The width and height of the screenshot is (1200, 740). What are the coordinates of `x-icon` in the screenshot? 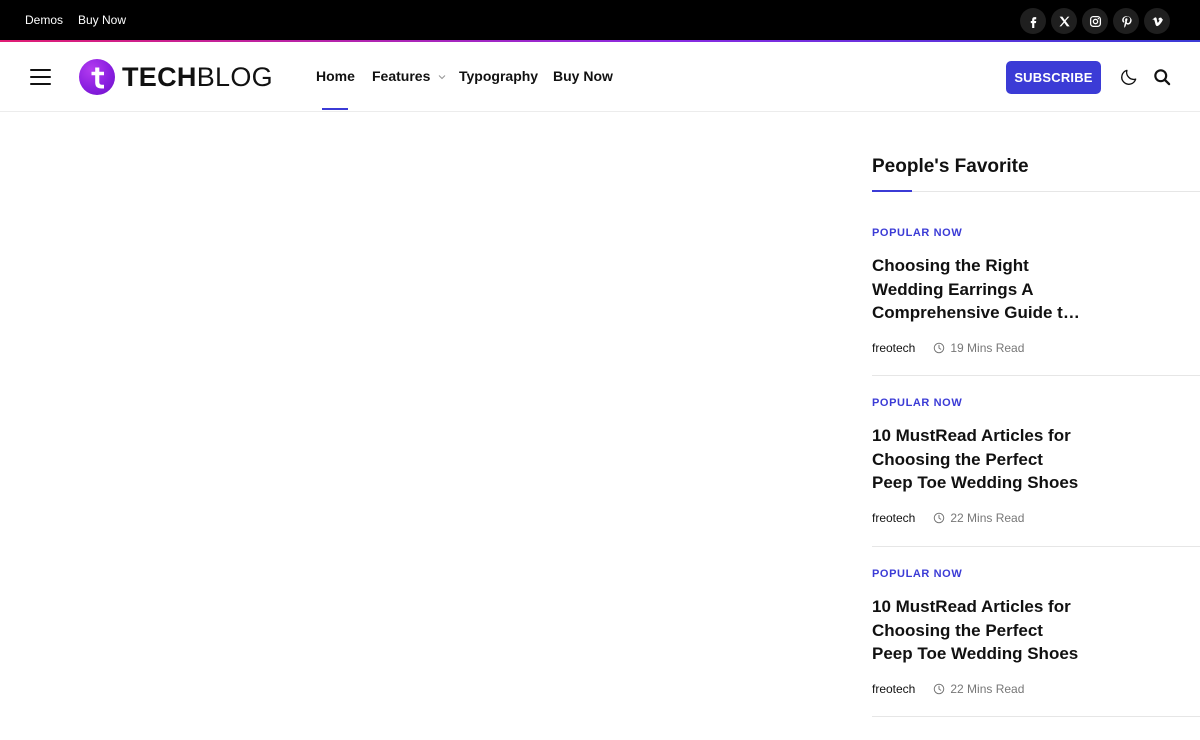 It's located at (1064, 21).